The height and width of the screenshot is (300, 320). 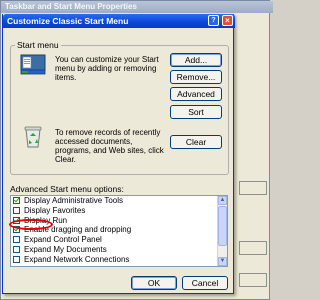 I want to click on advanced-options-label: Advanced Start menu options:, so click(x=67, y=189).